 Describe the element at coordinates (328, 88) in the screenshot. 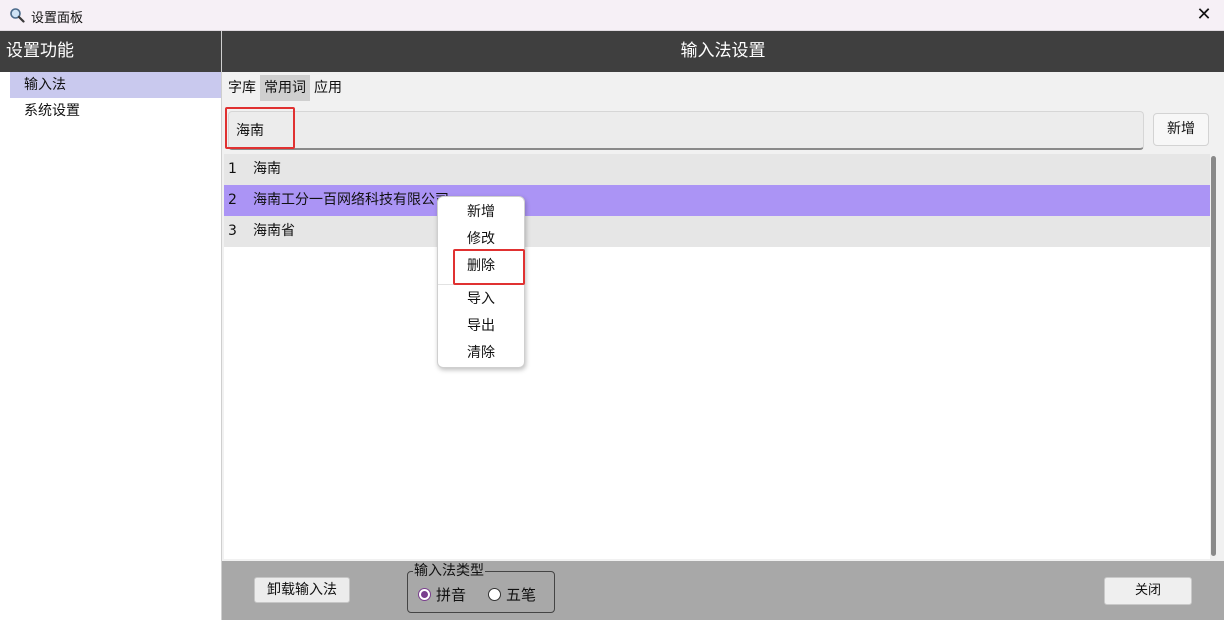

I see `tab-applications: 应用` at that location.